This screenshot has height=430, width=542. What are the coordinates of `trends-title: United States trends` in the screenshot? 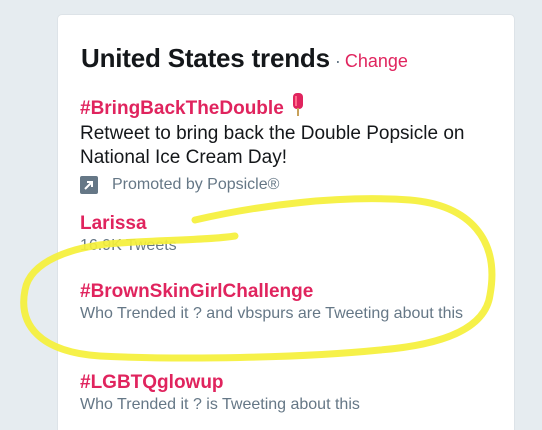 It's located at (205, 58).